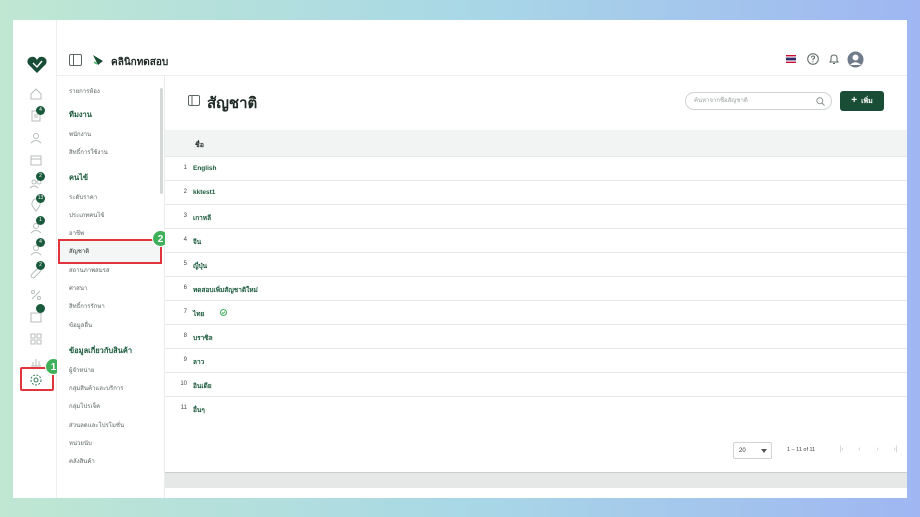 This screenshot has width=920, height=517. I want to click on page-title: สัญชาติ, so click(232, 103).